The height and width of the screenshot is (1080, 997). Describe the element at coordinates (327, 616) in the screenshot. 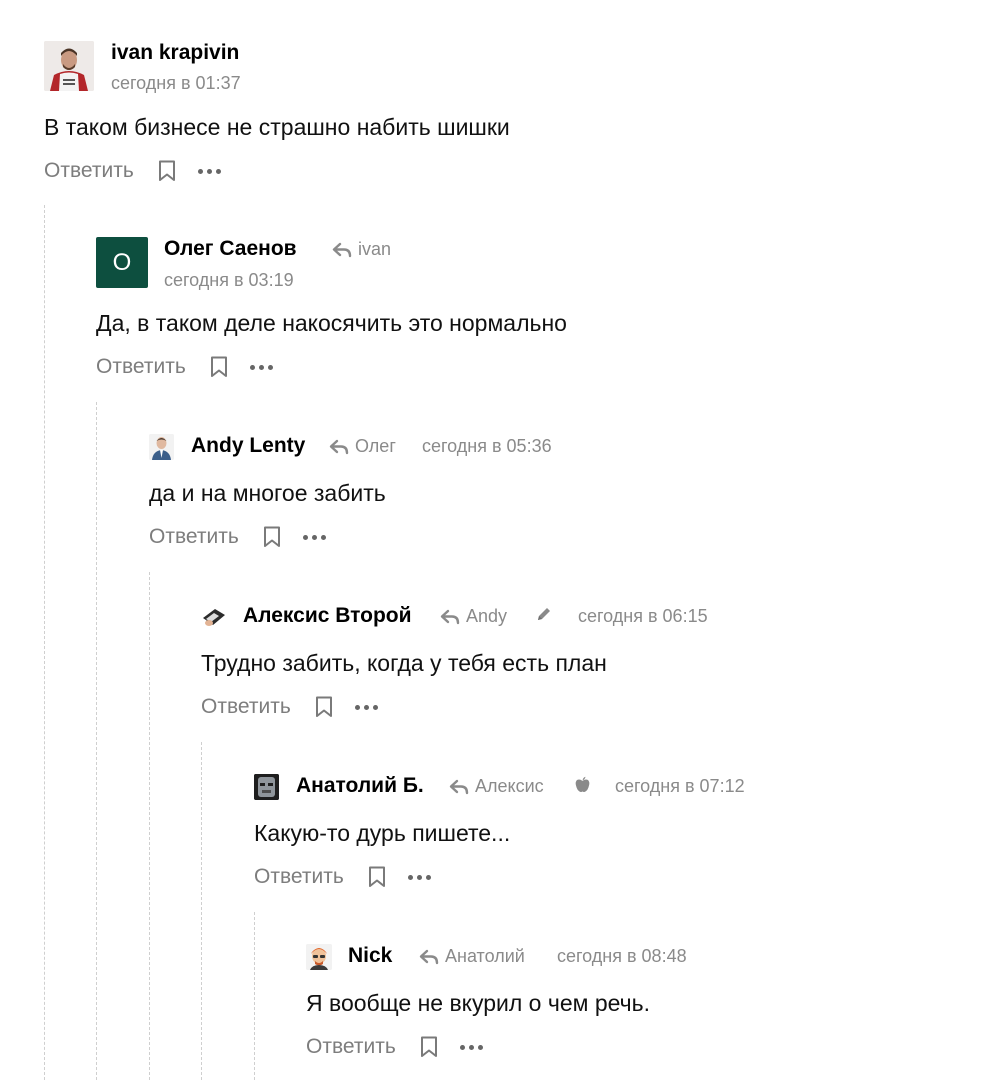

I see `comment-author: Алексис Второй` at that location.